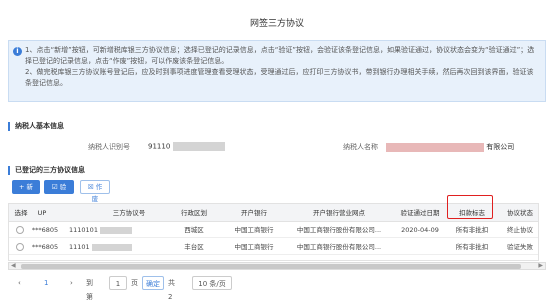 This screenshot has width=554, height=303. Describe the element at coordinates (276, 24) in the screenshot. I see `page-title: 网签三方协议` at that location.